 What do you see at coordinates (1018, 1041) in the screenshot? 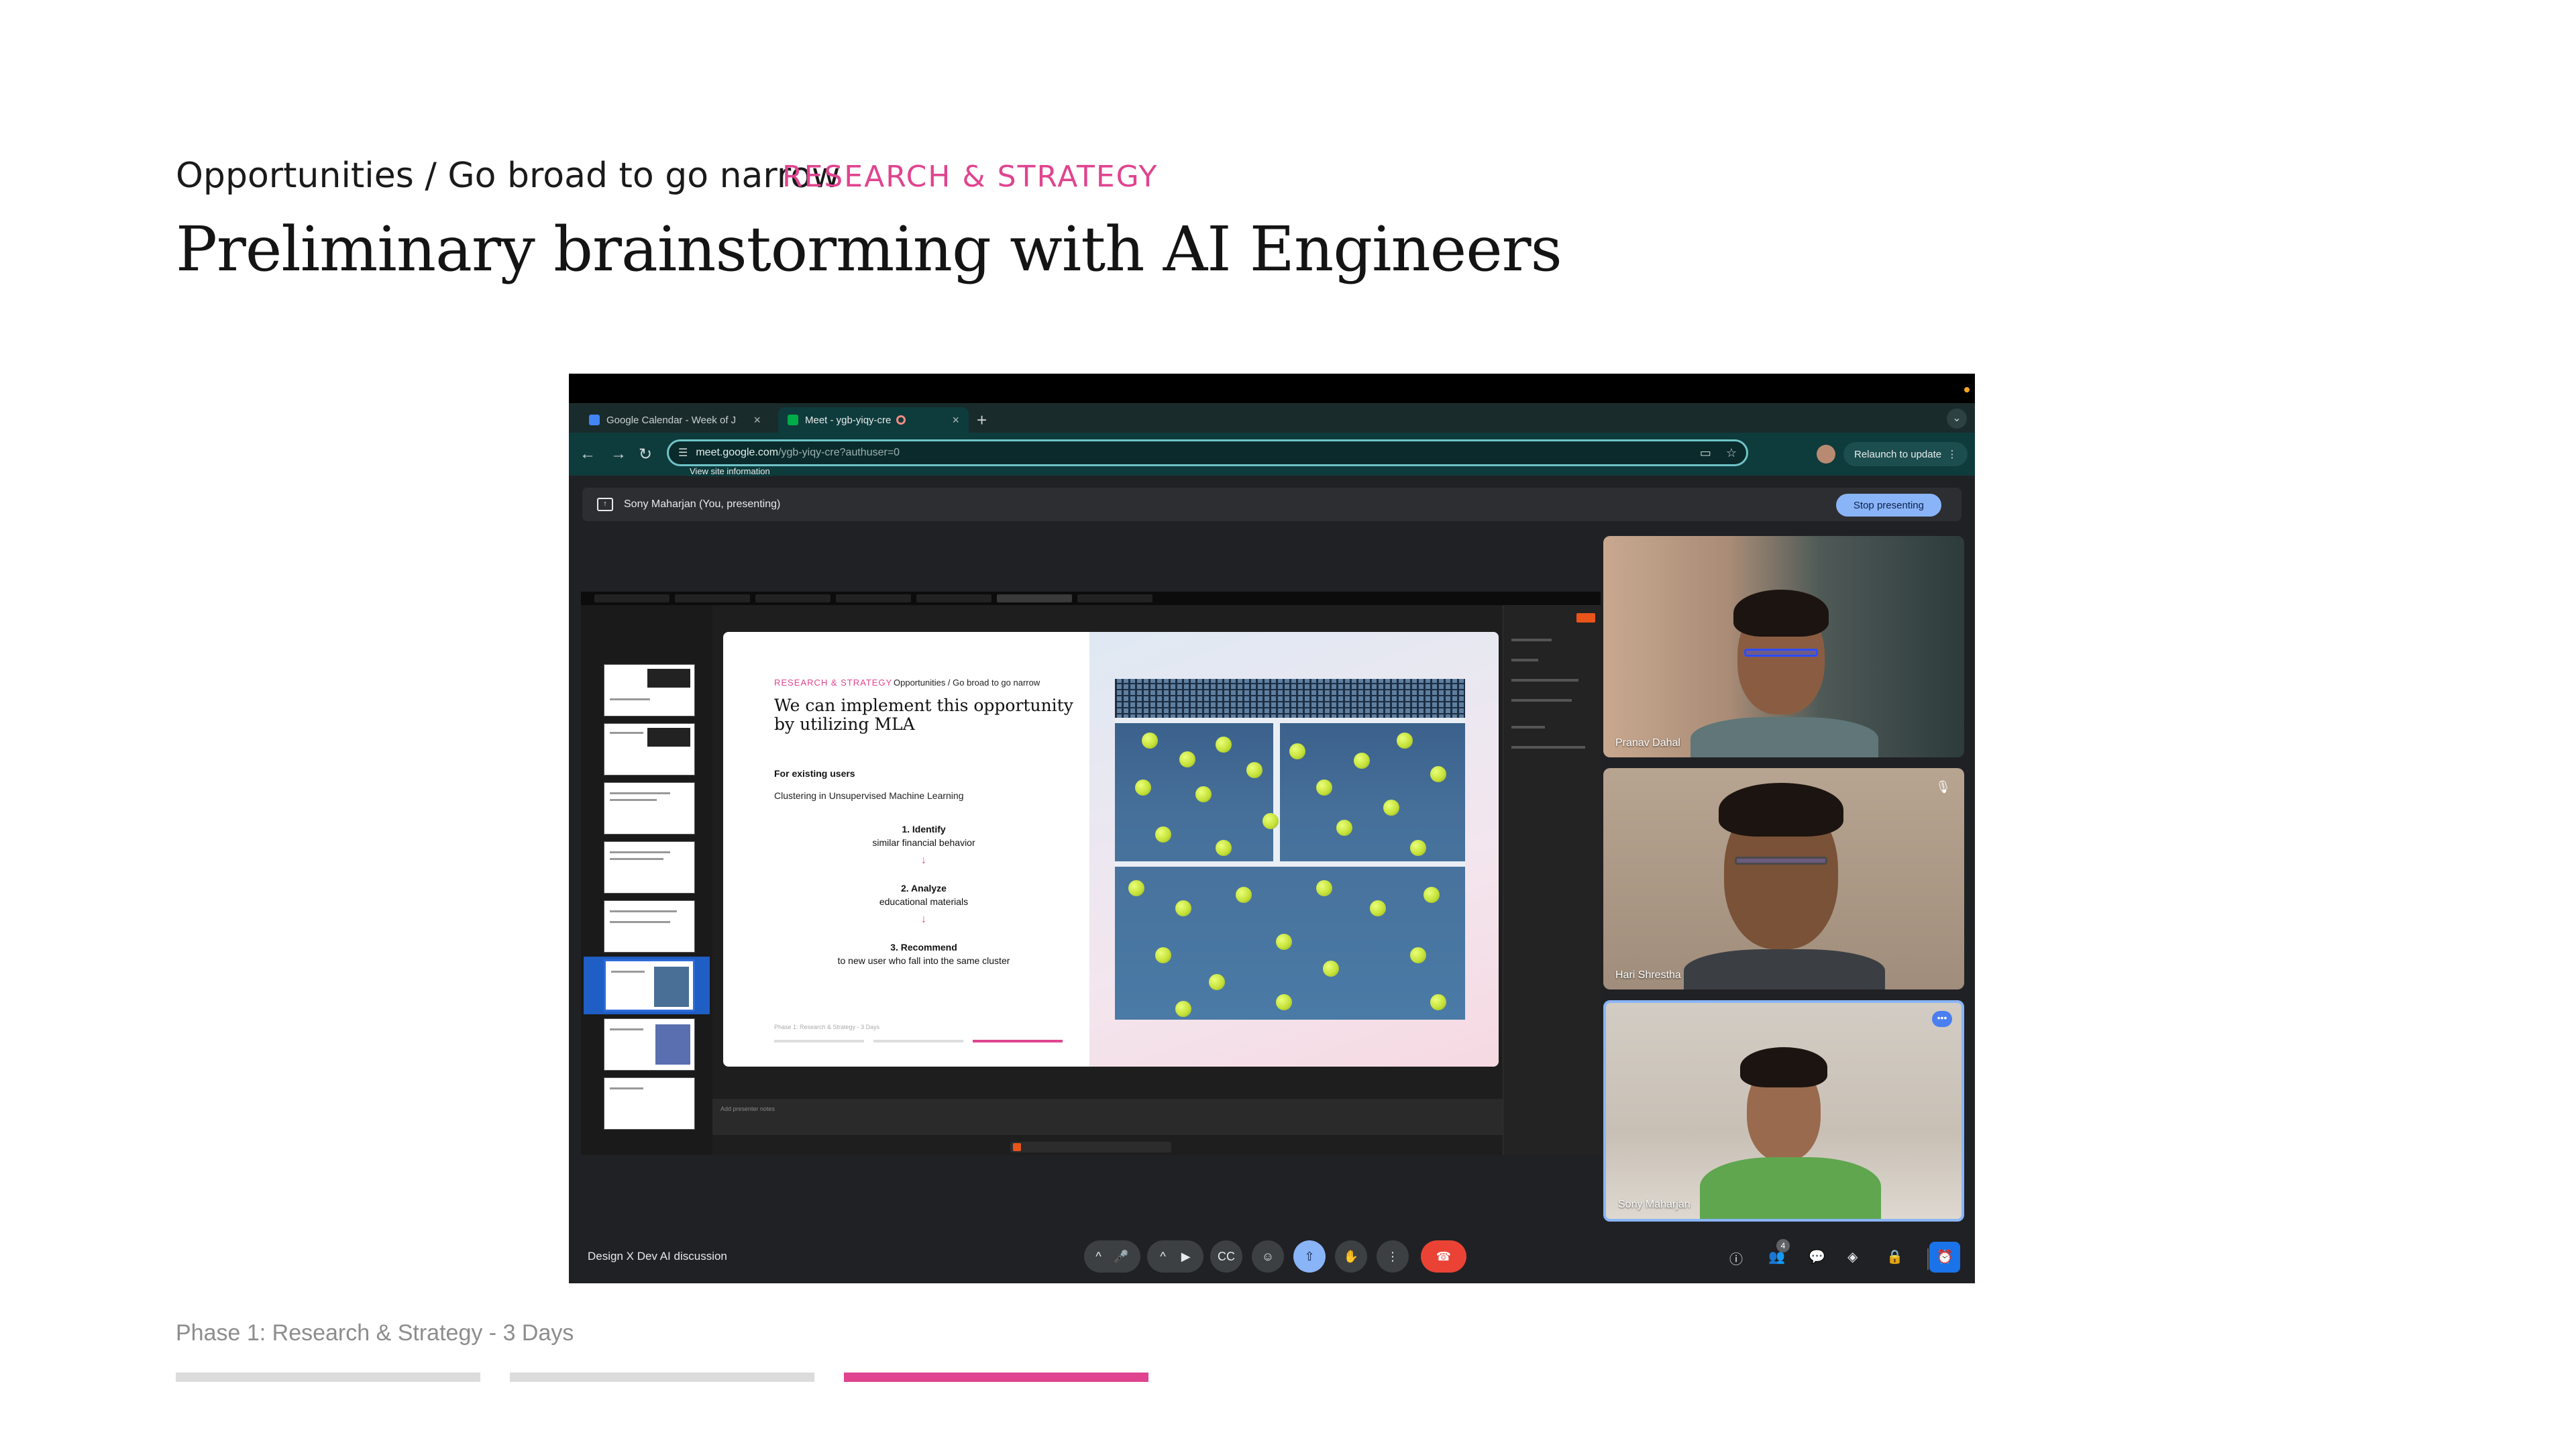
I see `slide-progress-segment-active` at bounding box center [1018, 1041].